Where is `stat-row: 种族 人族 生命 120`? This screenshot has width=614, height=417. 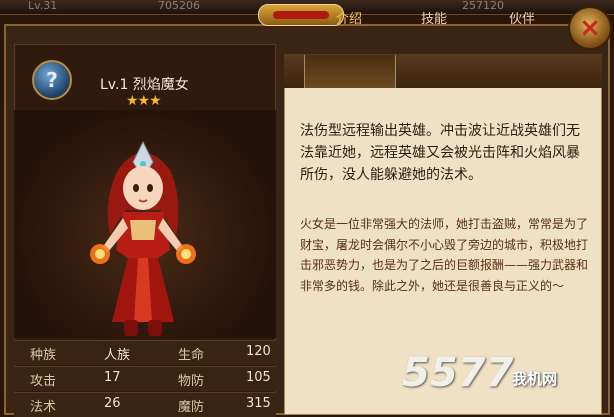 stat-row: 种族 人族 生命 120 is located at coordinates (145, 352).